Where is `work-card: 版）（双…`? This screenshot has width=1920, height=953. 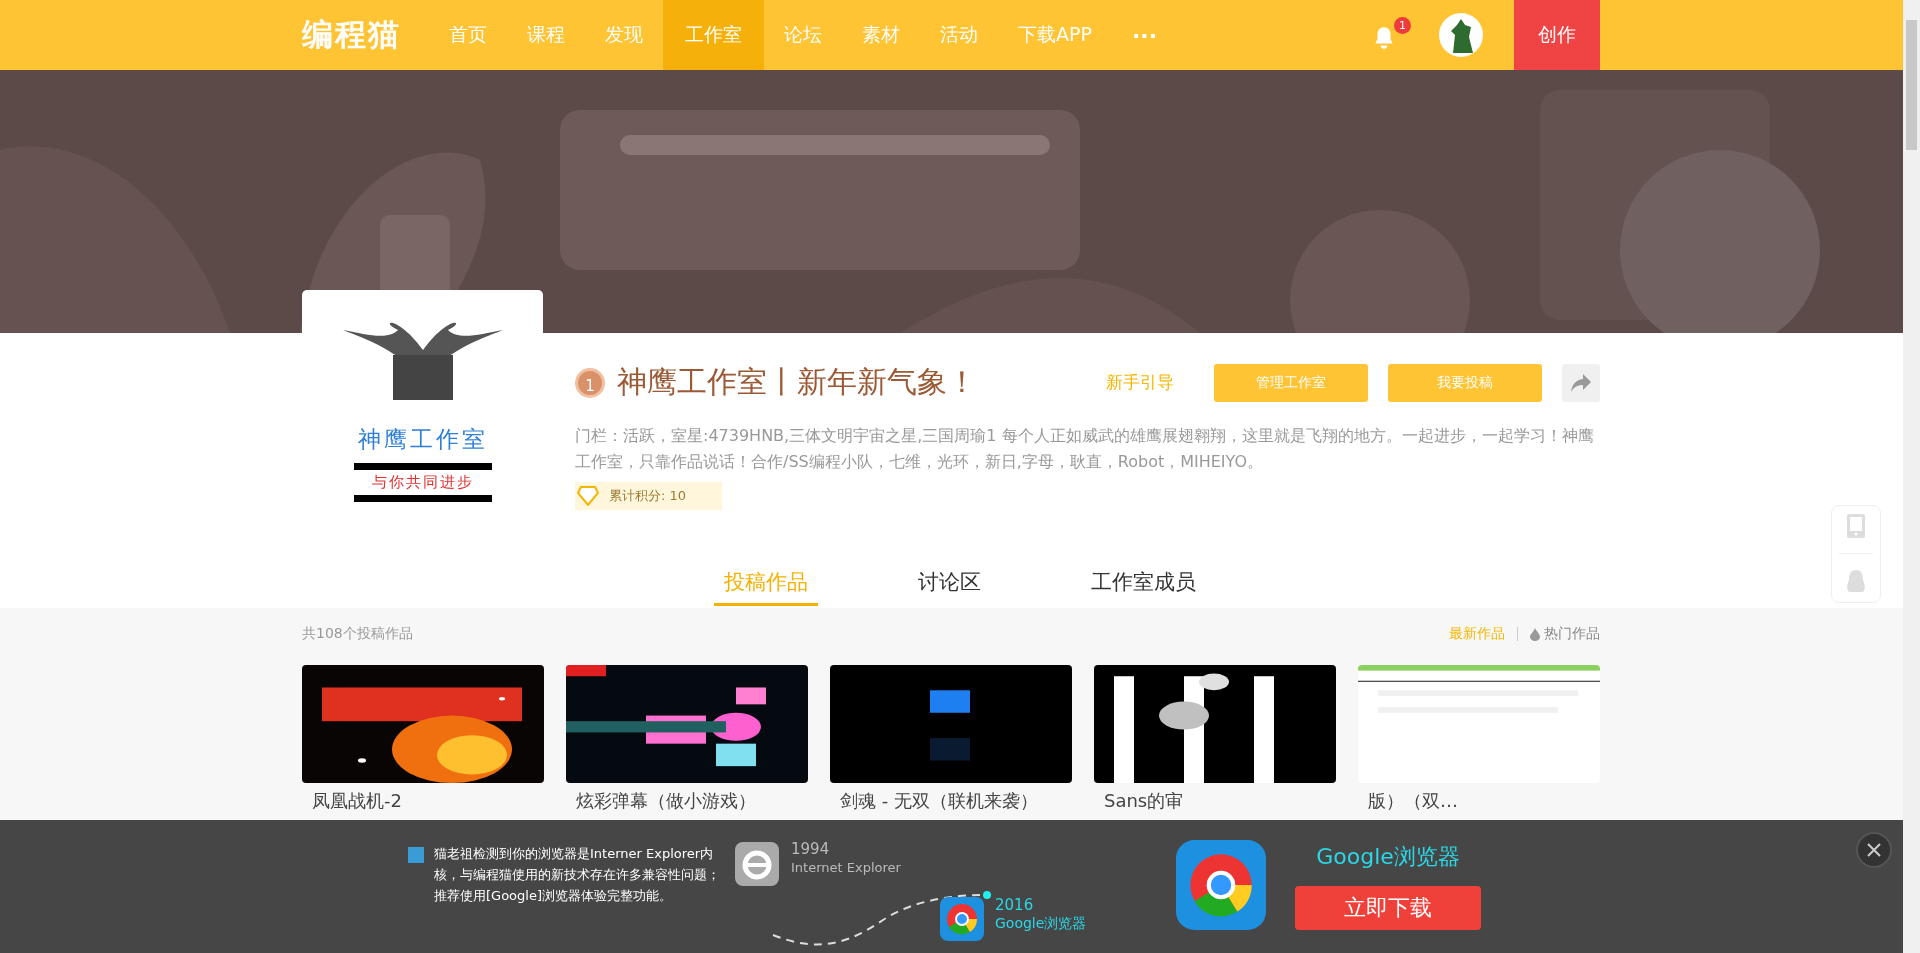
work-card: 版）（双… is located at coordinates (1479, 739).